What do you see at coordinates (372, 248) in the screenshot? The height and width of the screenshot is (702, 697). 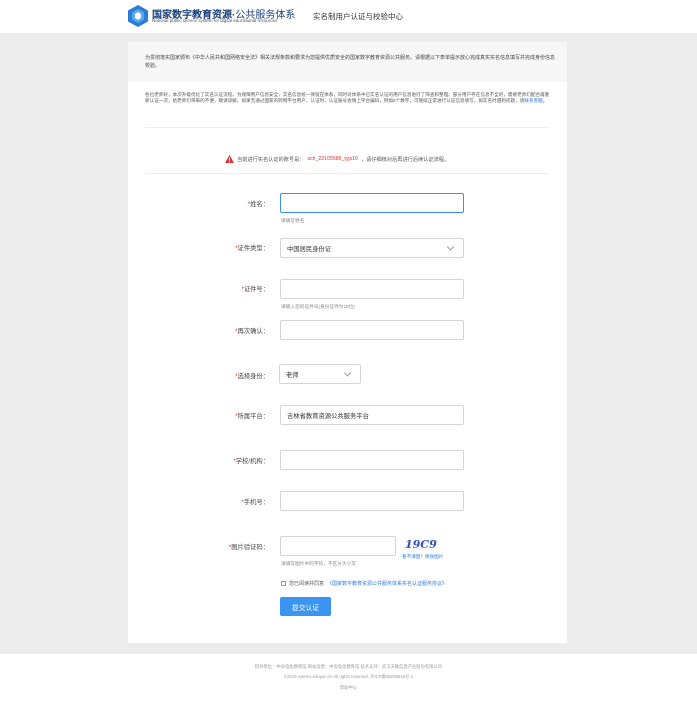 I see `id-type-select: 中国居民身份证` at bounding box center [372, 248].